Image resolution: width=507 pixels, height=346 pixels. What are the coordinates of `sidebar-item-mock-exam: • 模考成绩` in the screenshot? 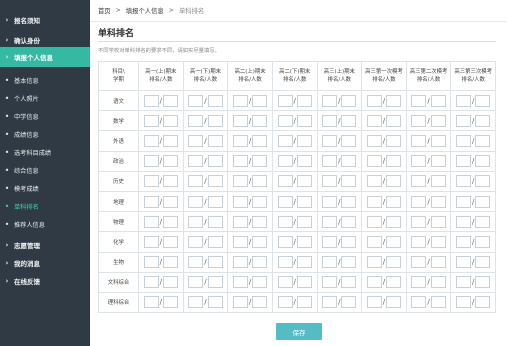 It's located at (45, 188).